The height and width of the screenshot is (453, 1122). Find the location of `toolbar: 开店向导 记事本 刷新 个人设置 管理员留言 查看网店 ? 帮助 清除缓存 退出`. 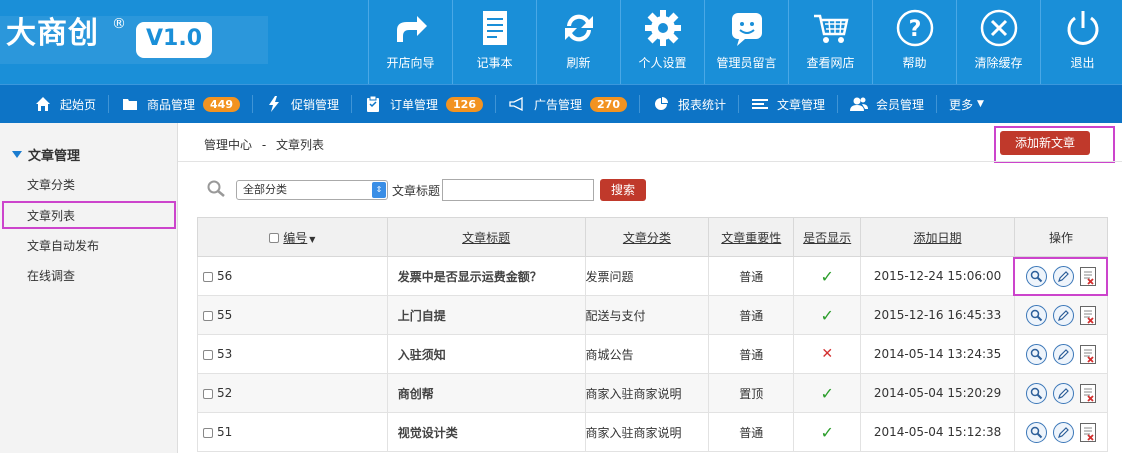

toolbar: 开店向导 记事本 刷新 个人设置 管理员留言 查看网店 ? 帮助 清除缓存 退出 is located at coordinates (745, 42).